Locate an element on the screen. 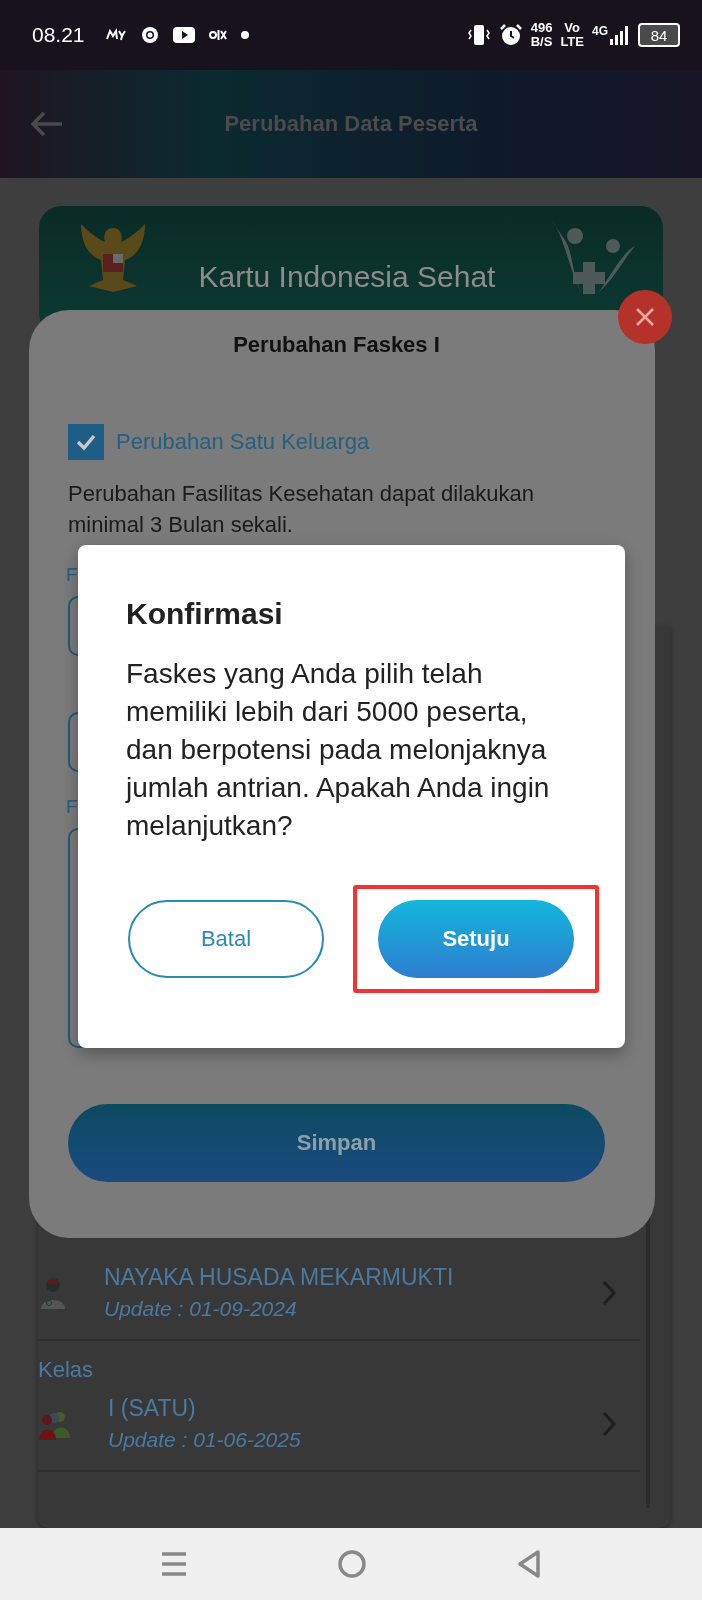 This screenshot has width=702, height=1600. notification-dot-icon is located at coordinates (244, 35).